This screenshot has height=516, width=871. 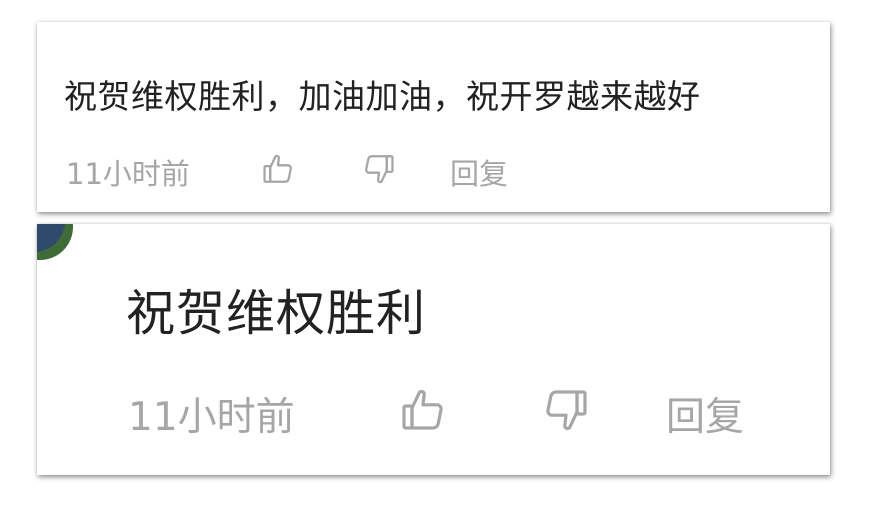 What do you see at coordinates (382, 96) in the screenshot?
I see `comment-text: 祝贺维权胜利，加油加油，祝开罗越来越好` at bounding box center [382, 96].